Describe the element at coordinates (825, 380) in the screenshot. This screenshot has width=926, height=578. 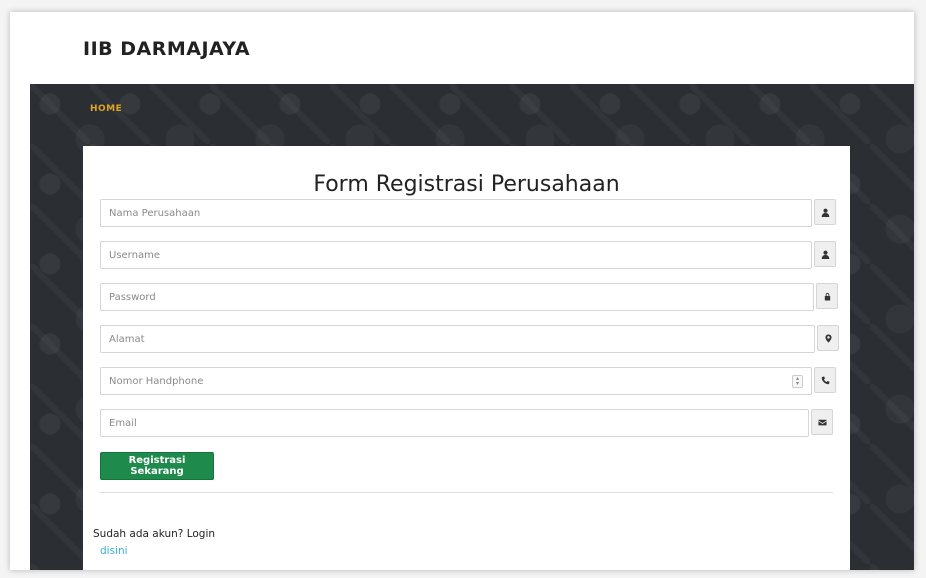
I see `phone-icon` at that location.